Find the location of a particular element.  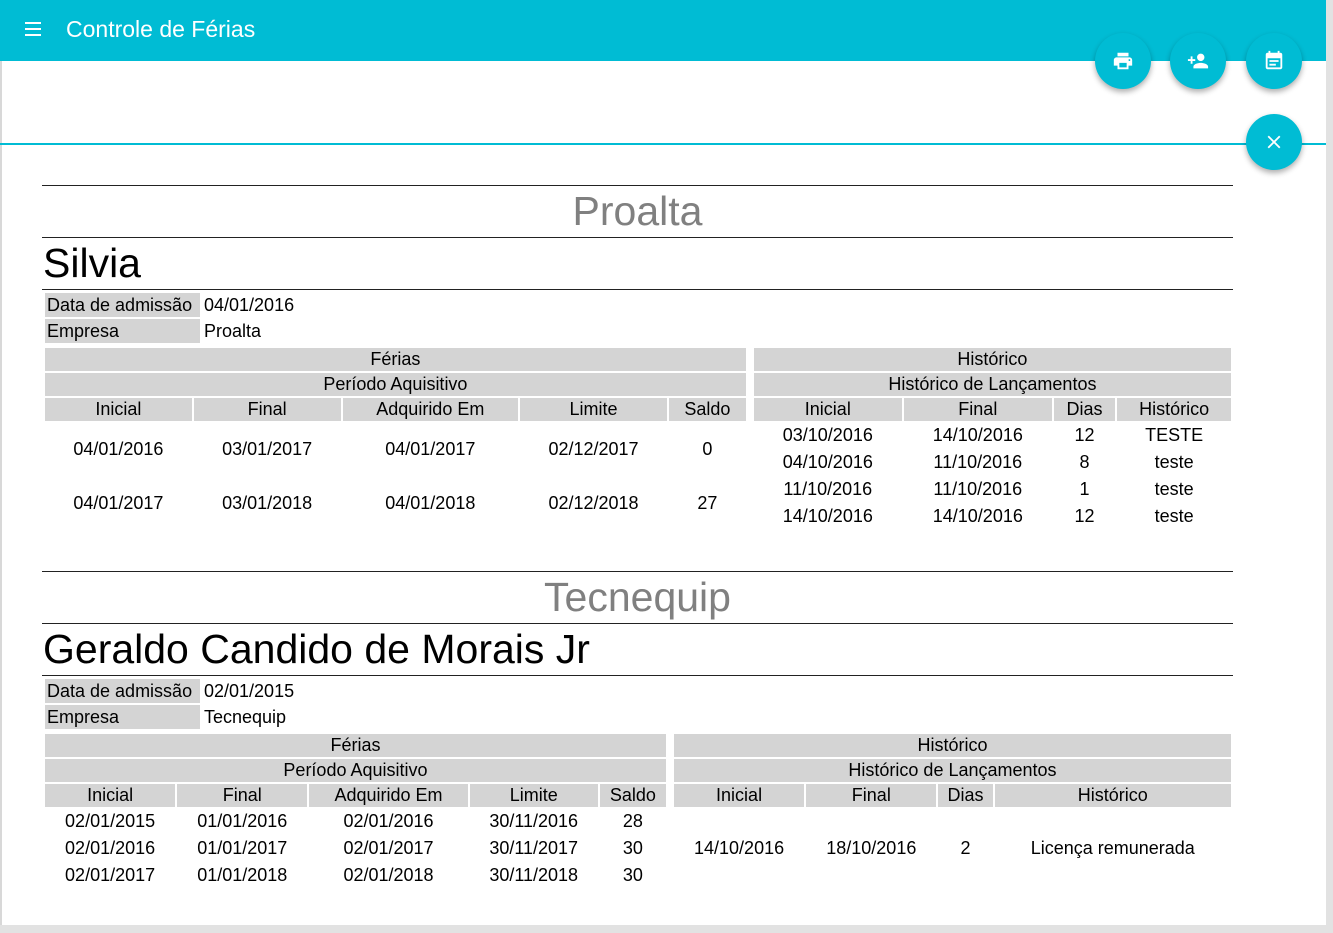

toolbar-divider is located at coordinates (663, 144).